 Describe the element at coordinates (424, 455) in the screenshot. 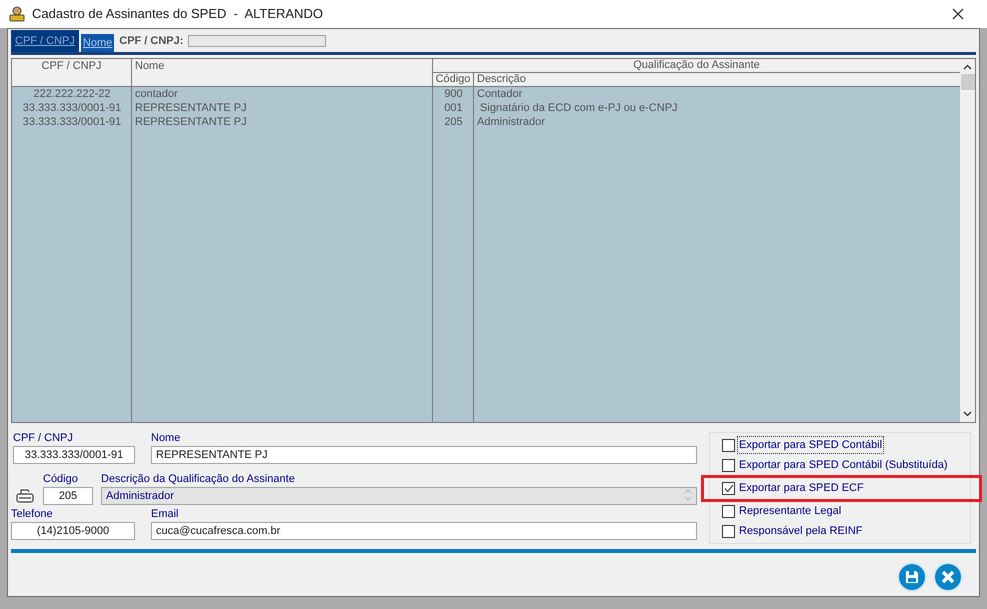

I see `name-field: REPRESENTANTE PJ` at that location.